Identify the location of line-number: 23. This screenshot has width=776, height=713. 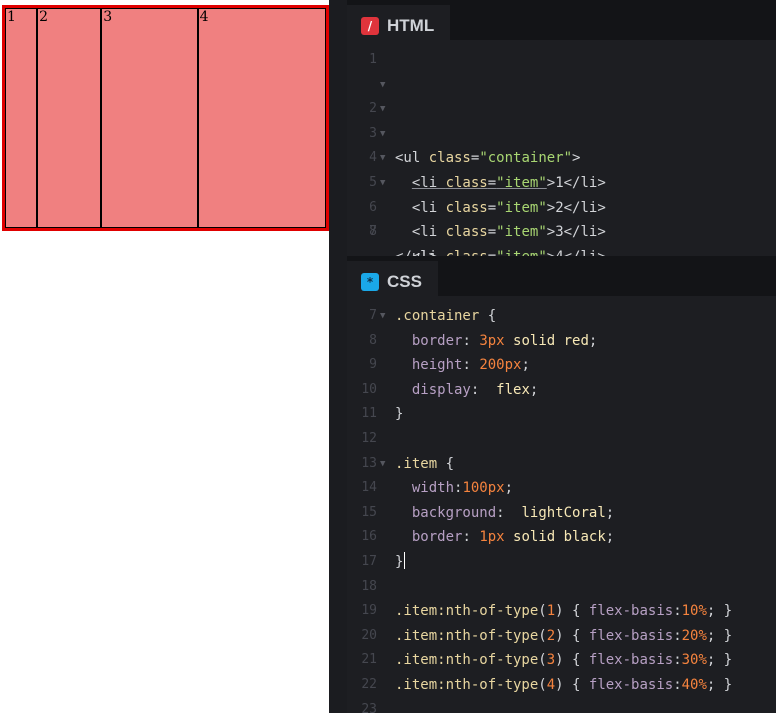
(369, 707).